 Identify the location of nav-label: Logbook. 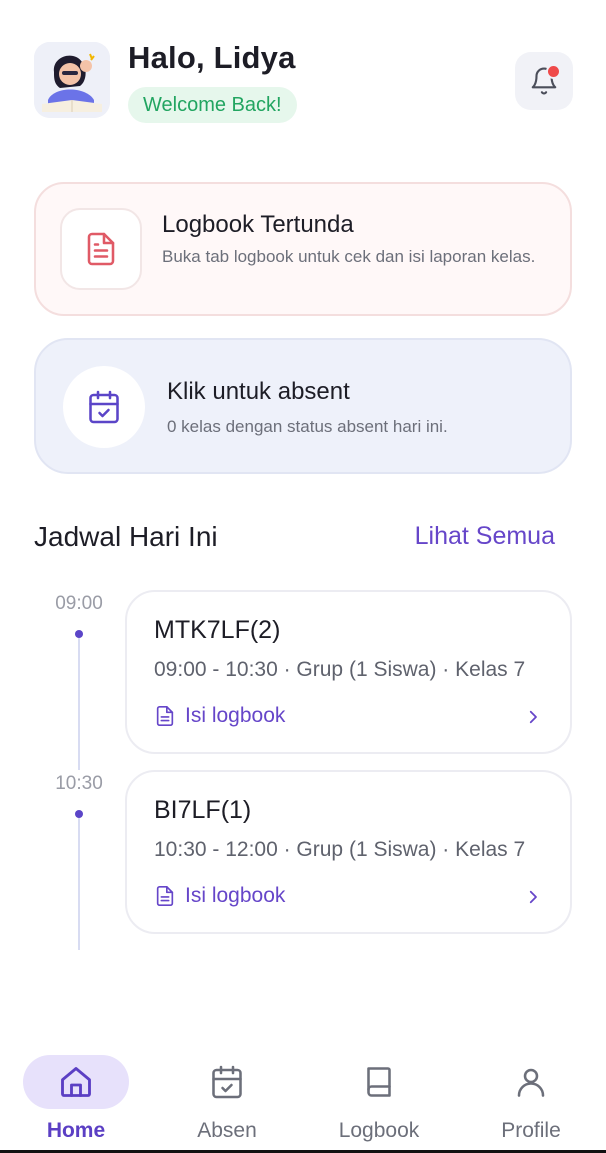
(379, 1130).